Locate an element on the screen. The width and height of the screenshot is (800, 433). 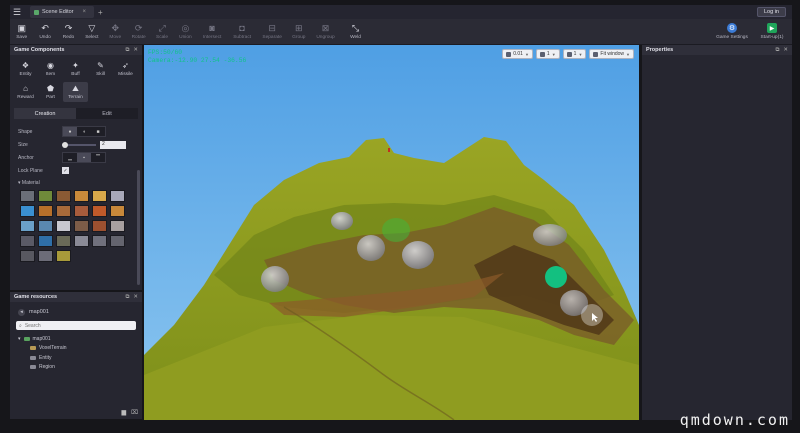
tree-node-voxelterrain: VoxelTerrain is located at coordinates (77, 349).